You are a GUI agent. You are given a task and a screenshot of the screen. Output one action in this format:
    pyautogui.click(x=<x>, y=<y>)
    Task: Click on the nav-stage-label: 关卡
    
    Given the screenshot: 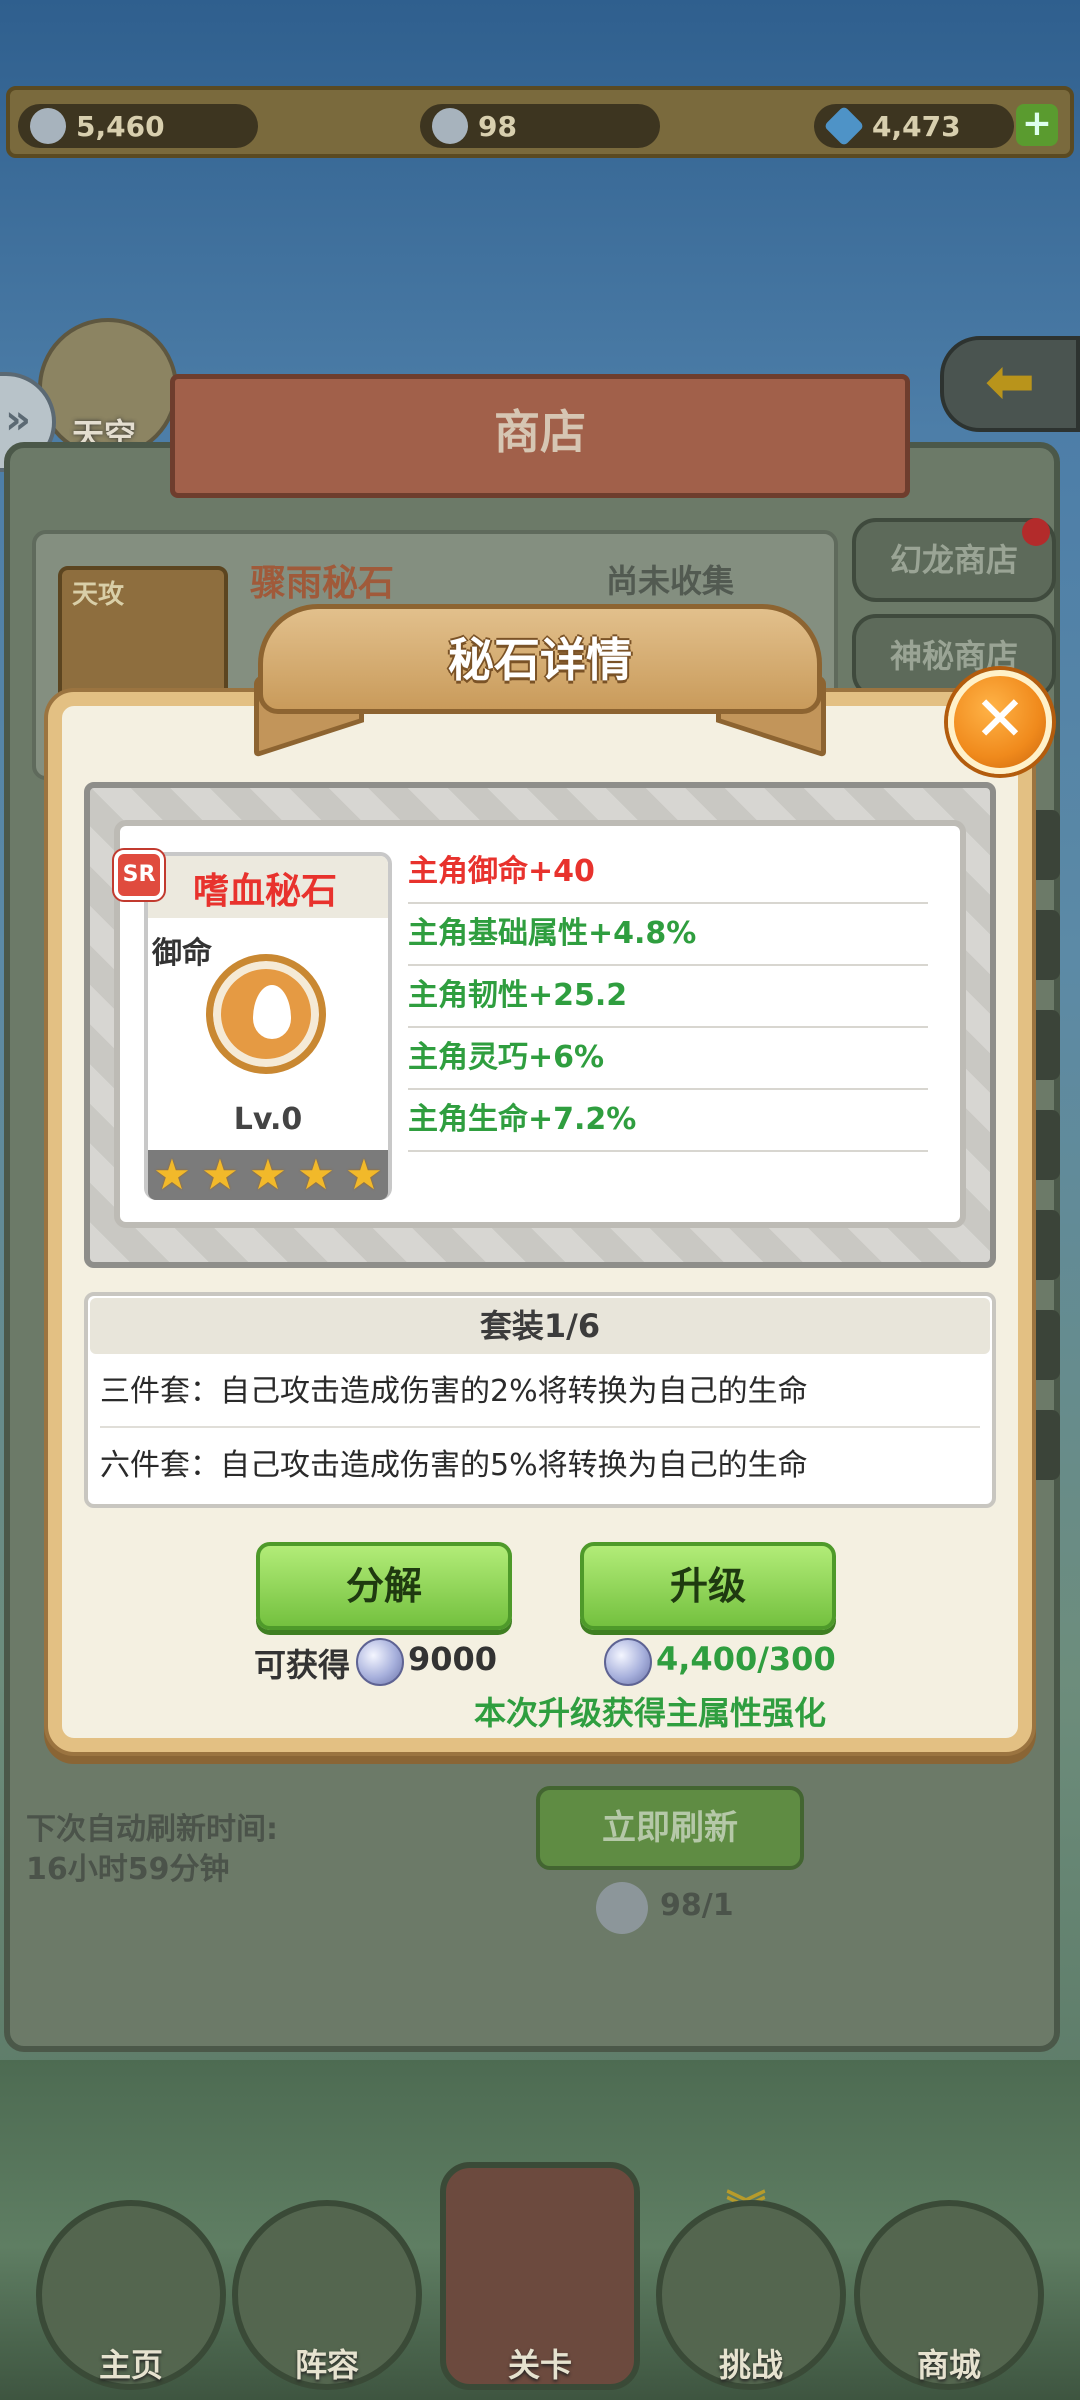 What is the action you would take?
    pyautogui.click(x=539, y=2365)
    